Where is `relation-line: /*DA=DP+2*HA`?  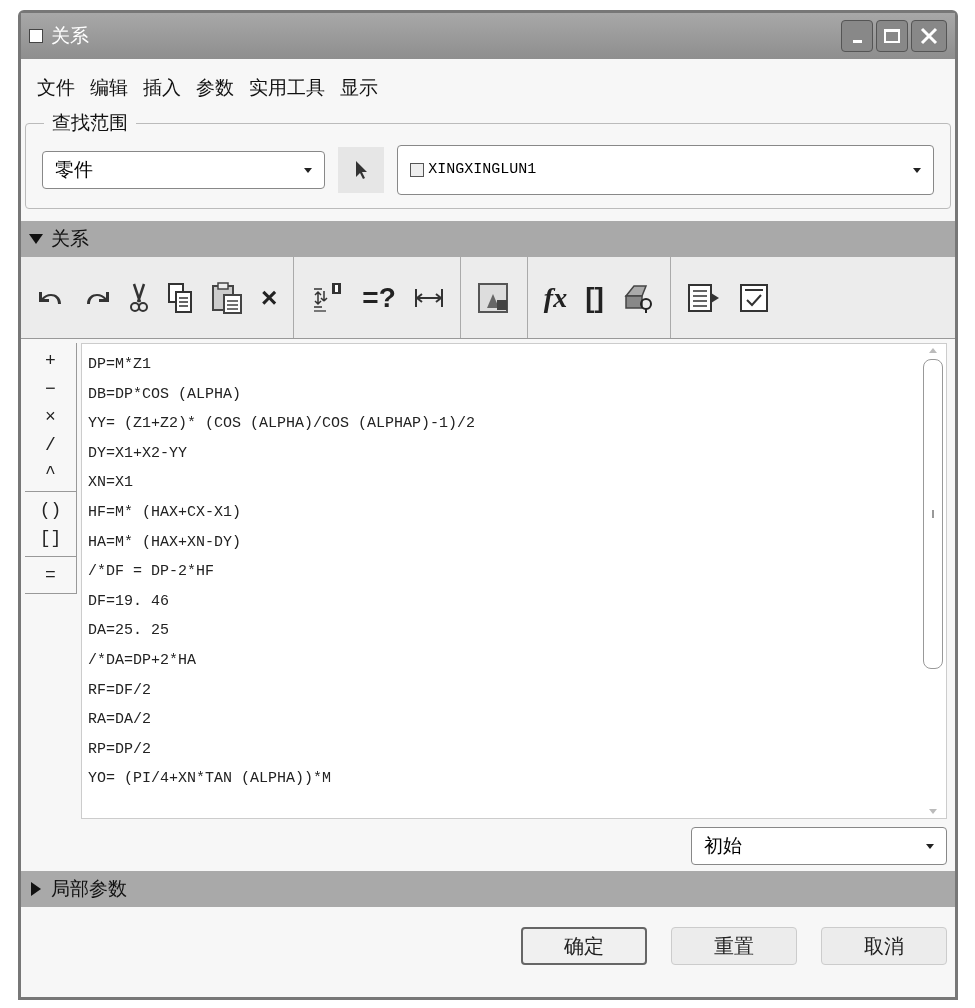
relation-line: /*DA=DP+2*HA is located at coordinates (143, 660).